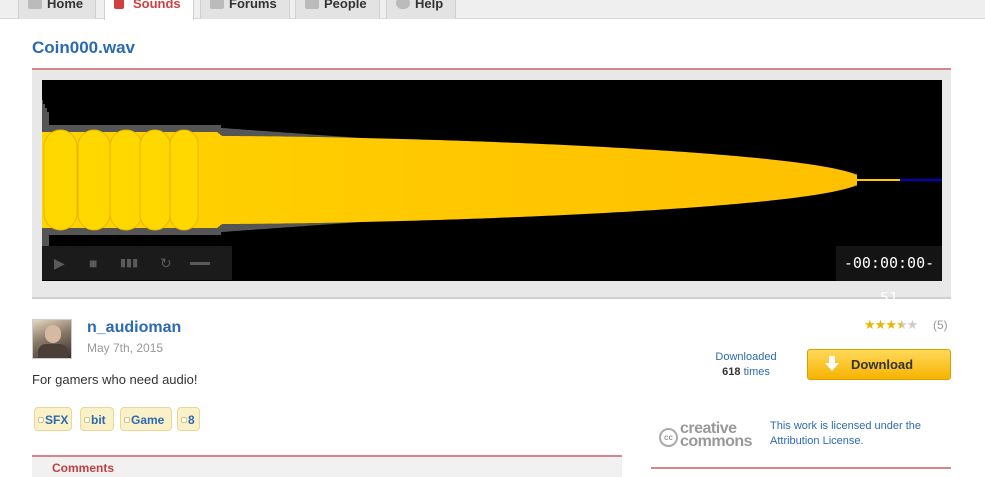 This screenshot has width=985, height=477. I want to click on tag-8: 8, so click(188, 419).